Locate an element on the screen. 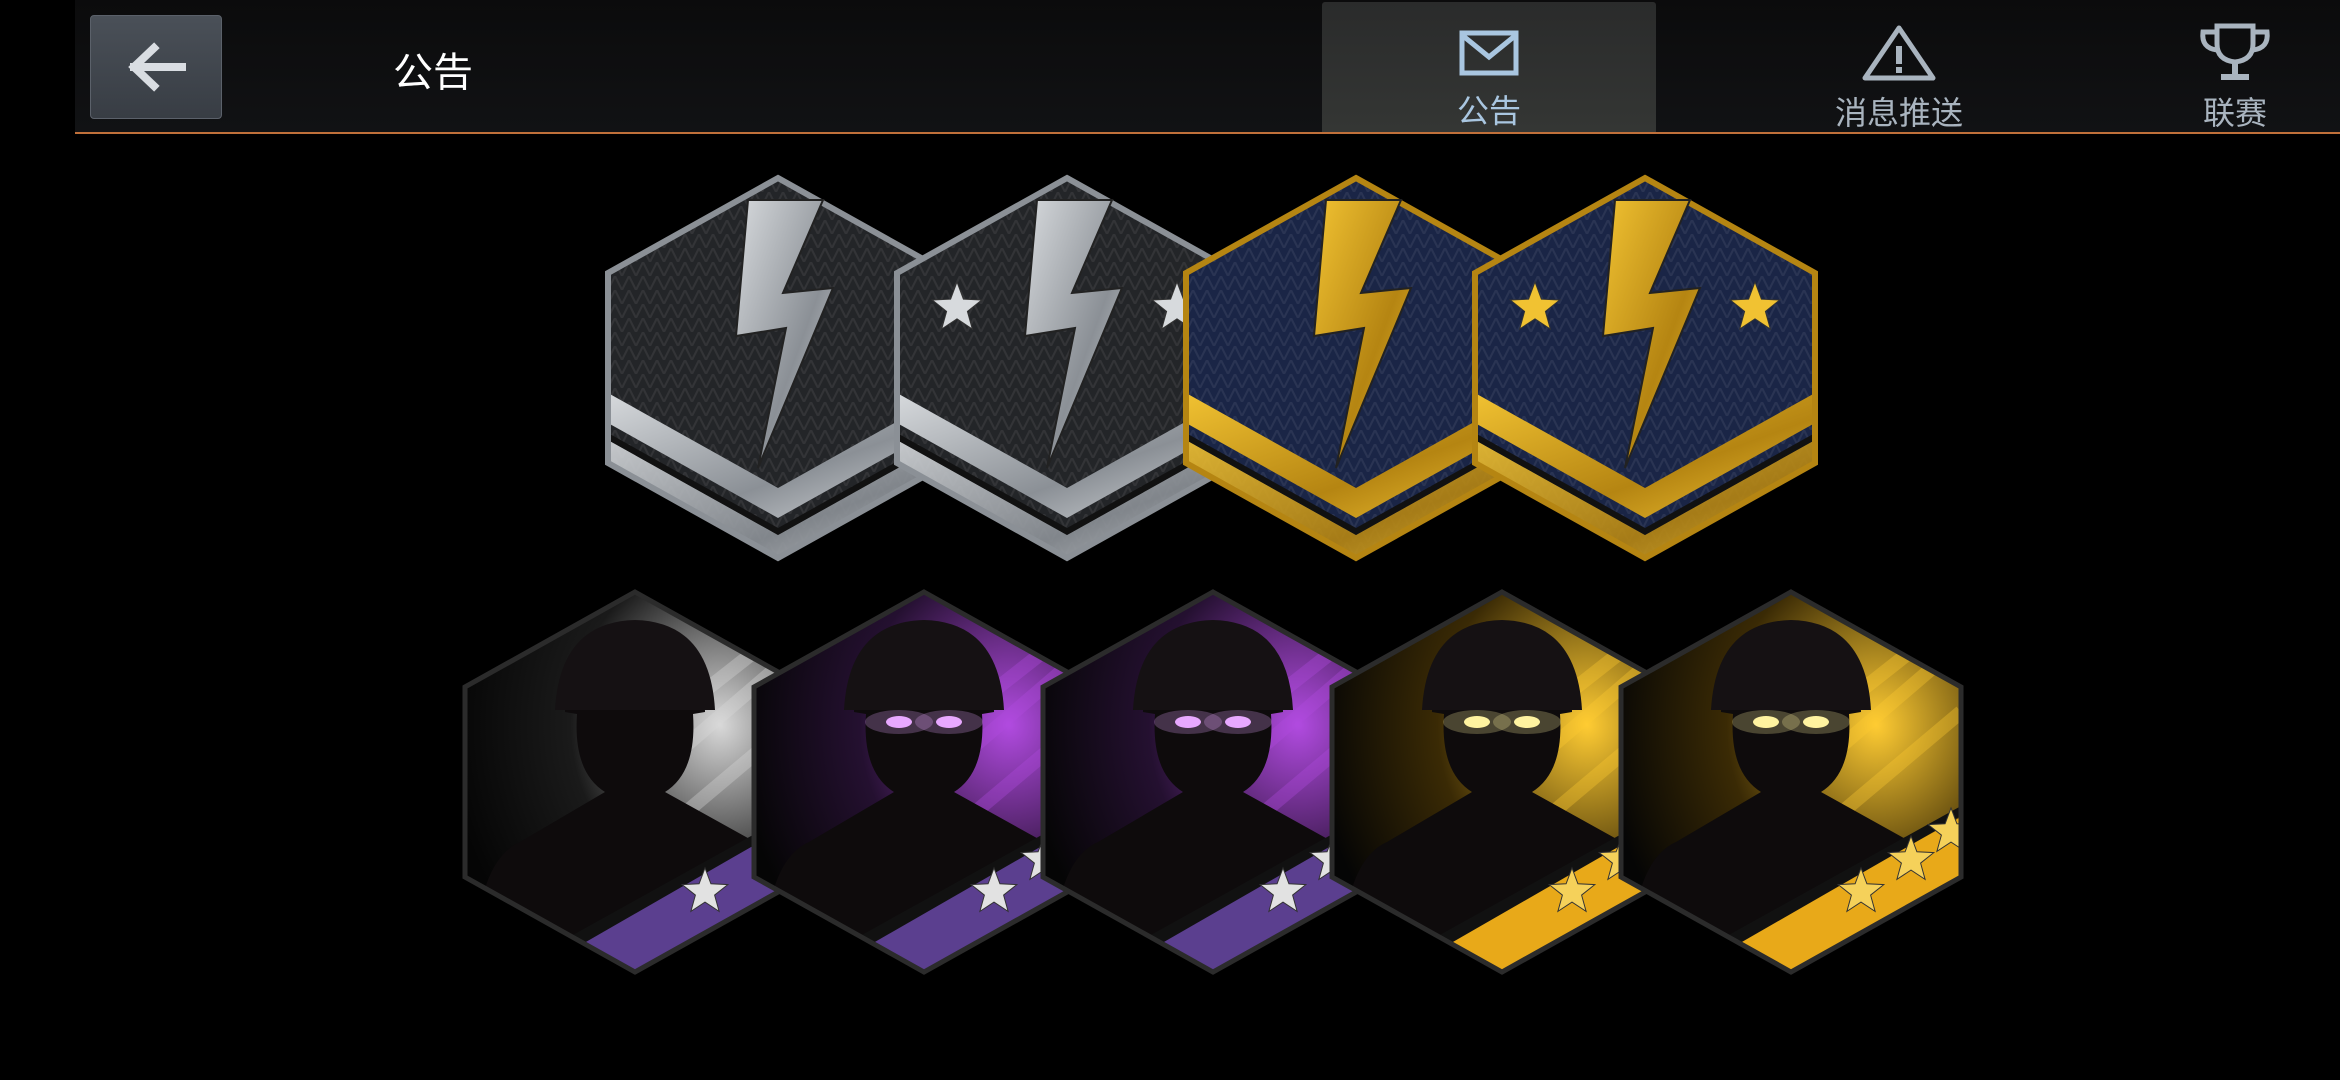  arrow-left-icon is located at coordinates (157, 67).